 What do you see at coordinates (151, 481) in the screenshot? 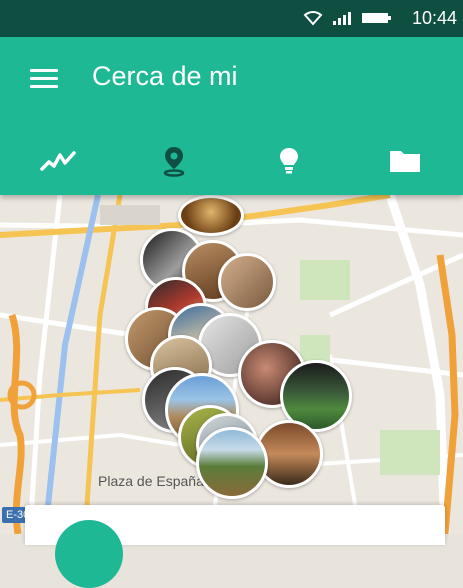
I see `place-label: Plaza de España` at bounding box center [151, 481].